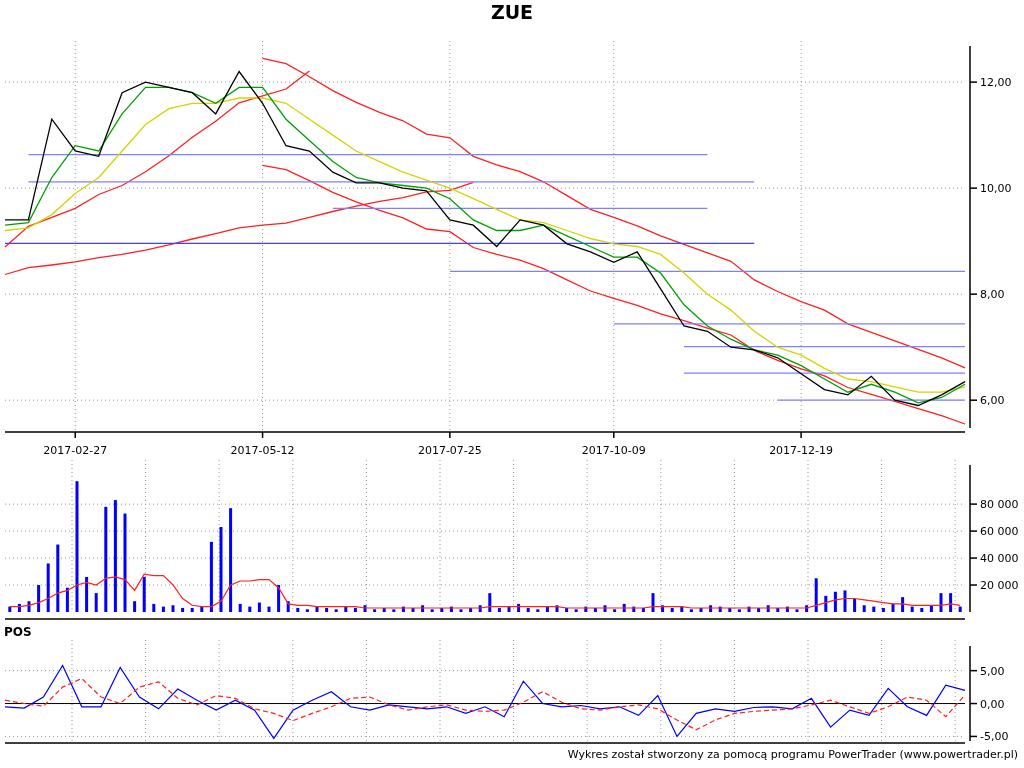 The width and height of the screenshot is (1024, 768). What do you see at coordinates (512, 12) in the screenshot?
I see `chart-title: ZUE` at bounding box center [512, 12].